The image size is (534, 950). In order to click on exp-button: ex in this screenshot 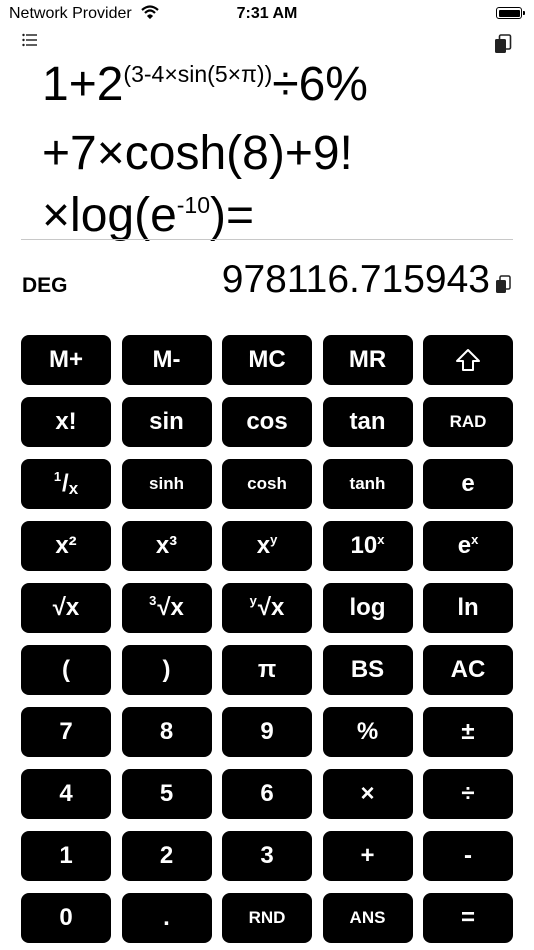, I will do `click(468, 546)`.